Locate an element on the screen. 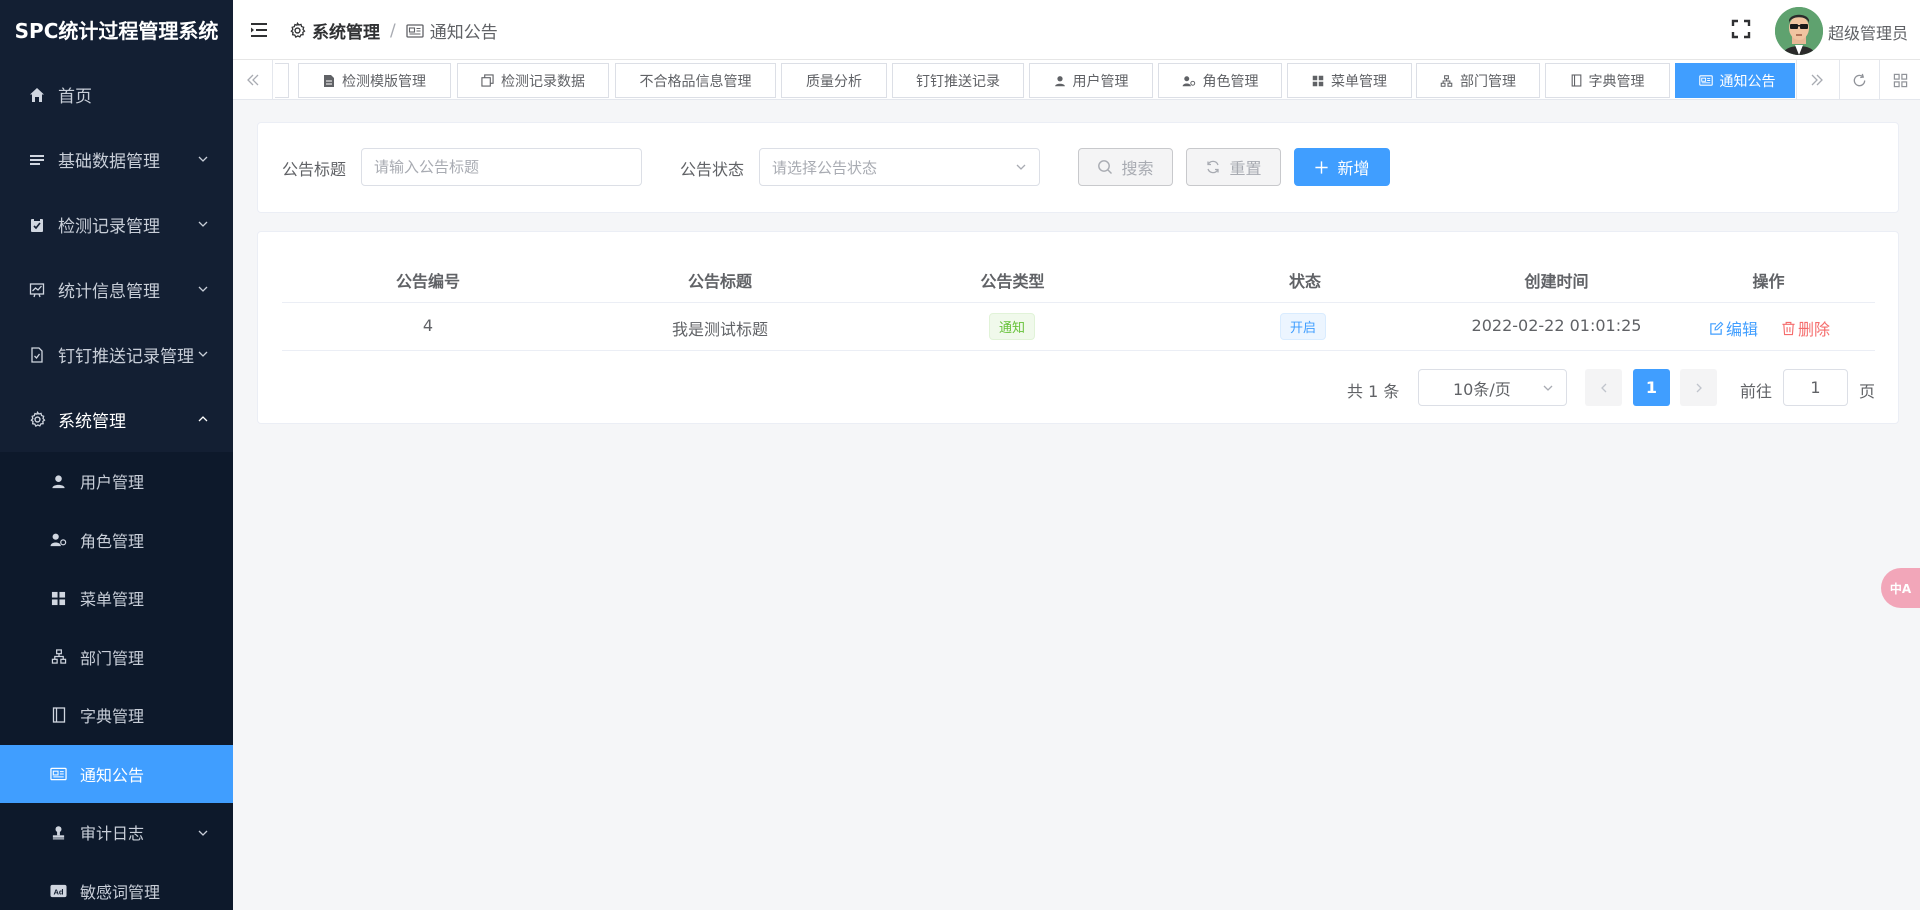 Image resolution: width=1920 pixels, height=910 pixels. status-select-placeholder: 请选择公告状态 is located at coordinates (825, 167).